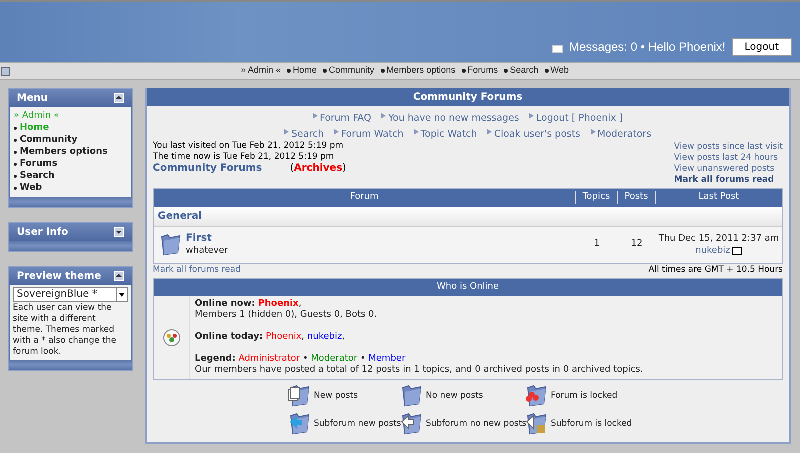 The image size is (800, 453). What do you see at coordinates (249, 304) in the screenshot?
I see `online-now-text: Online now: Phoenix,` at bounding box center [249, 304].